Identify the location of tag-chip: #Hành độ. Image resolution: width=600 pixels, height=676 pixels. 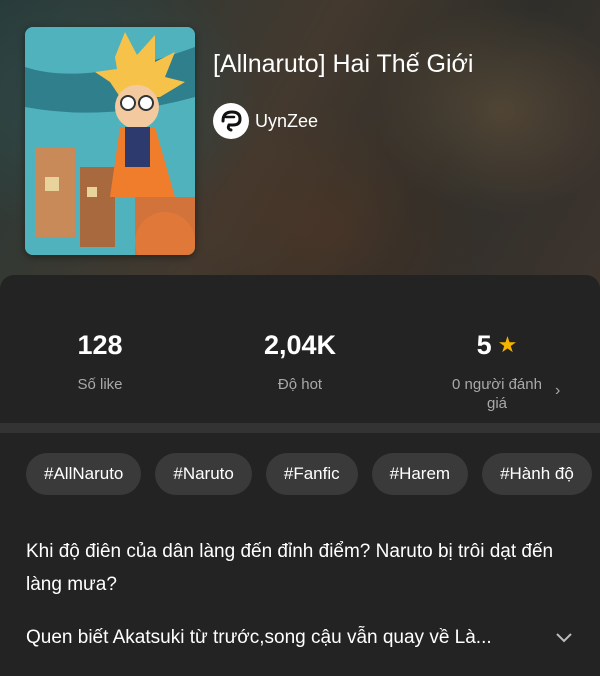
(537, 474).